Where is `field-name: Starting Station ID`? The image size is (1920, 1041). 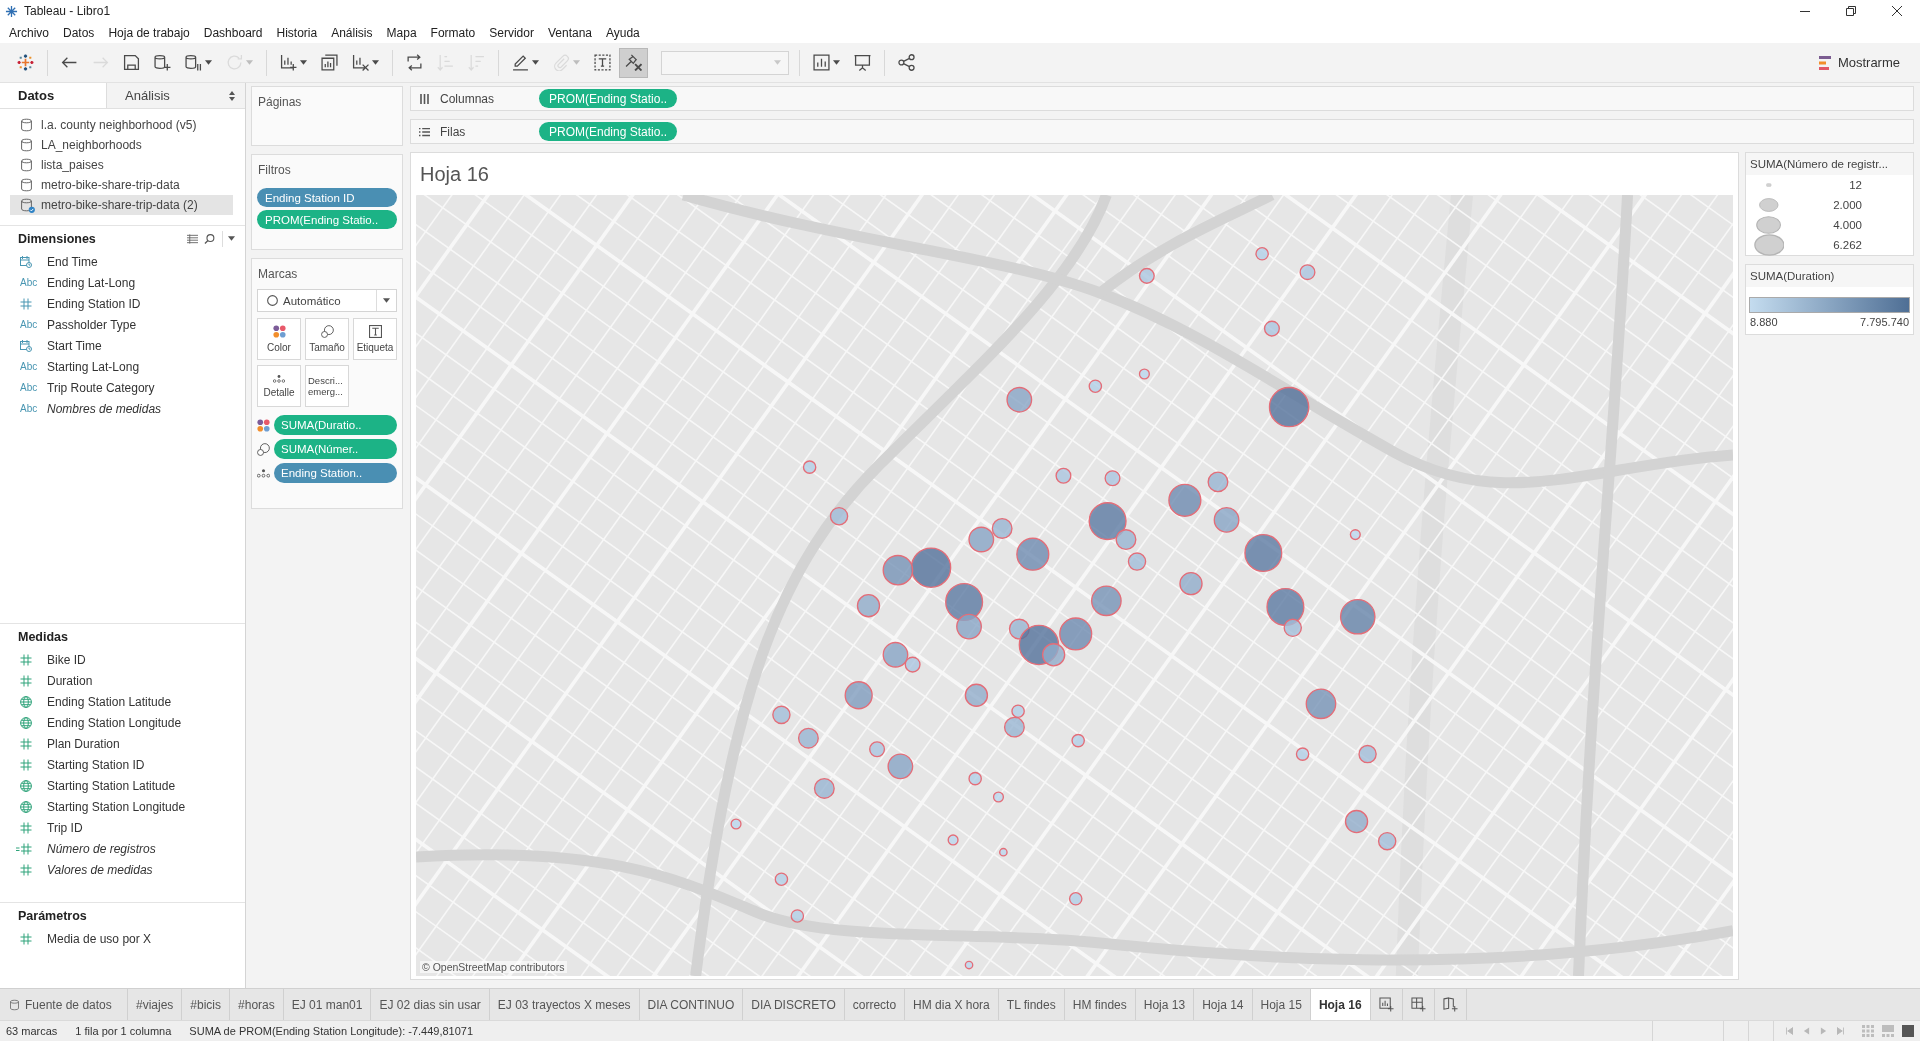
field-name: Starting Station ID is located at coordinates (96, 764).